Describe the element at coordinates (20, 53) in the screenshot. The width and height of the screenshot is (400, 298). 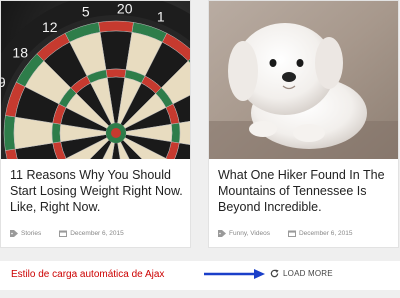
I see `dartboard-number: 18` at that location.